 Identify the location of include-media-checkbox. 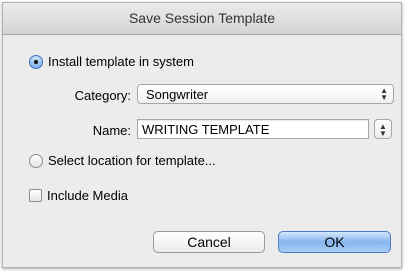
(35, 195).